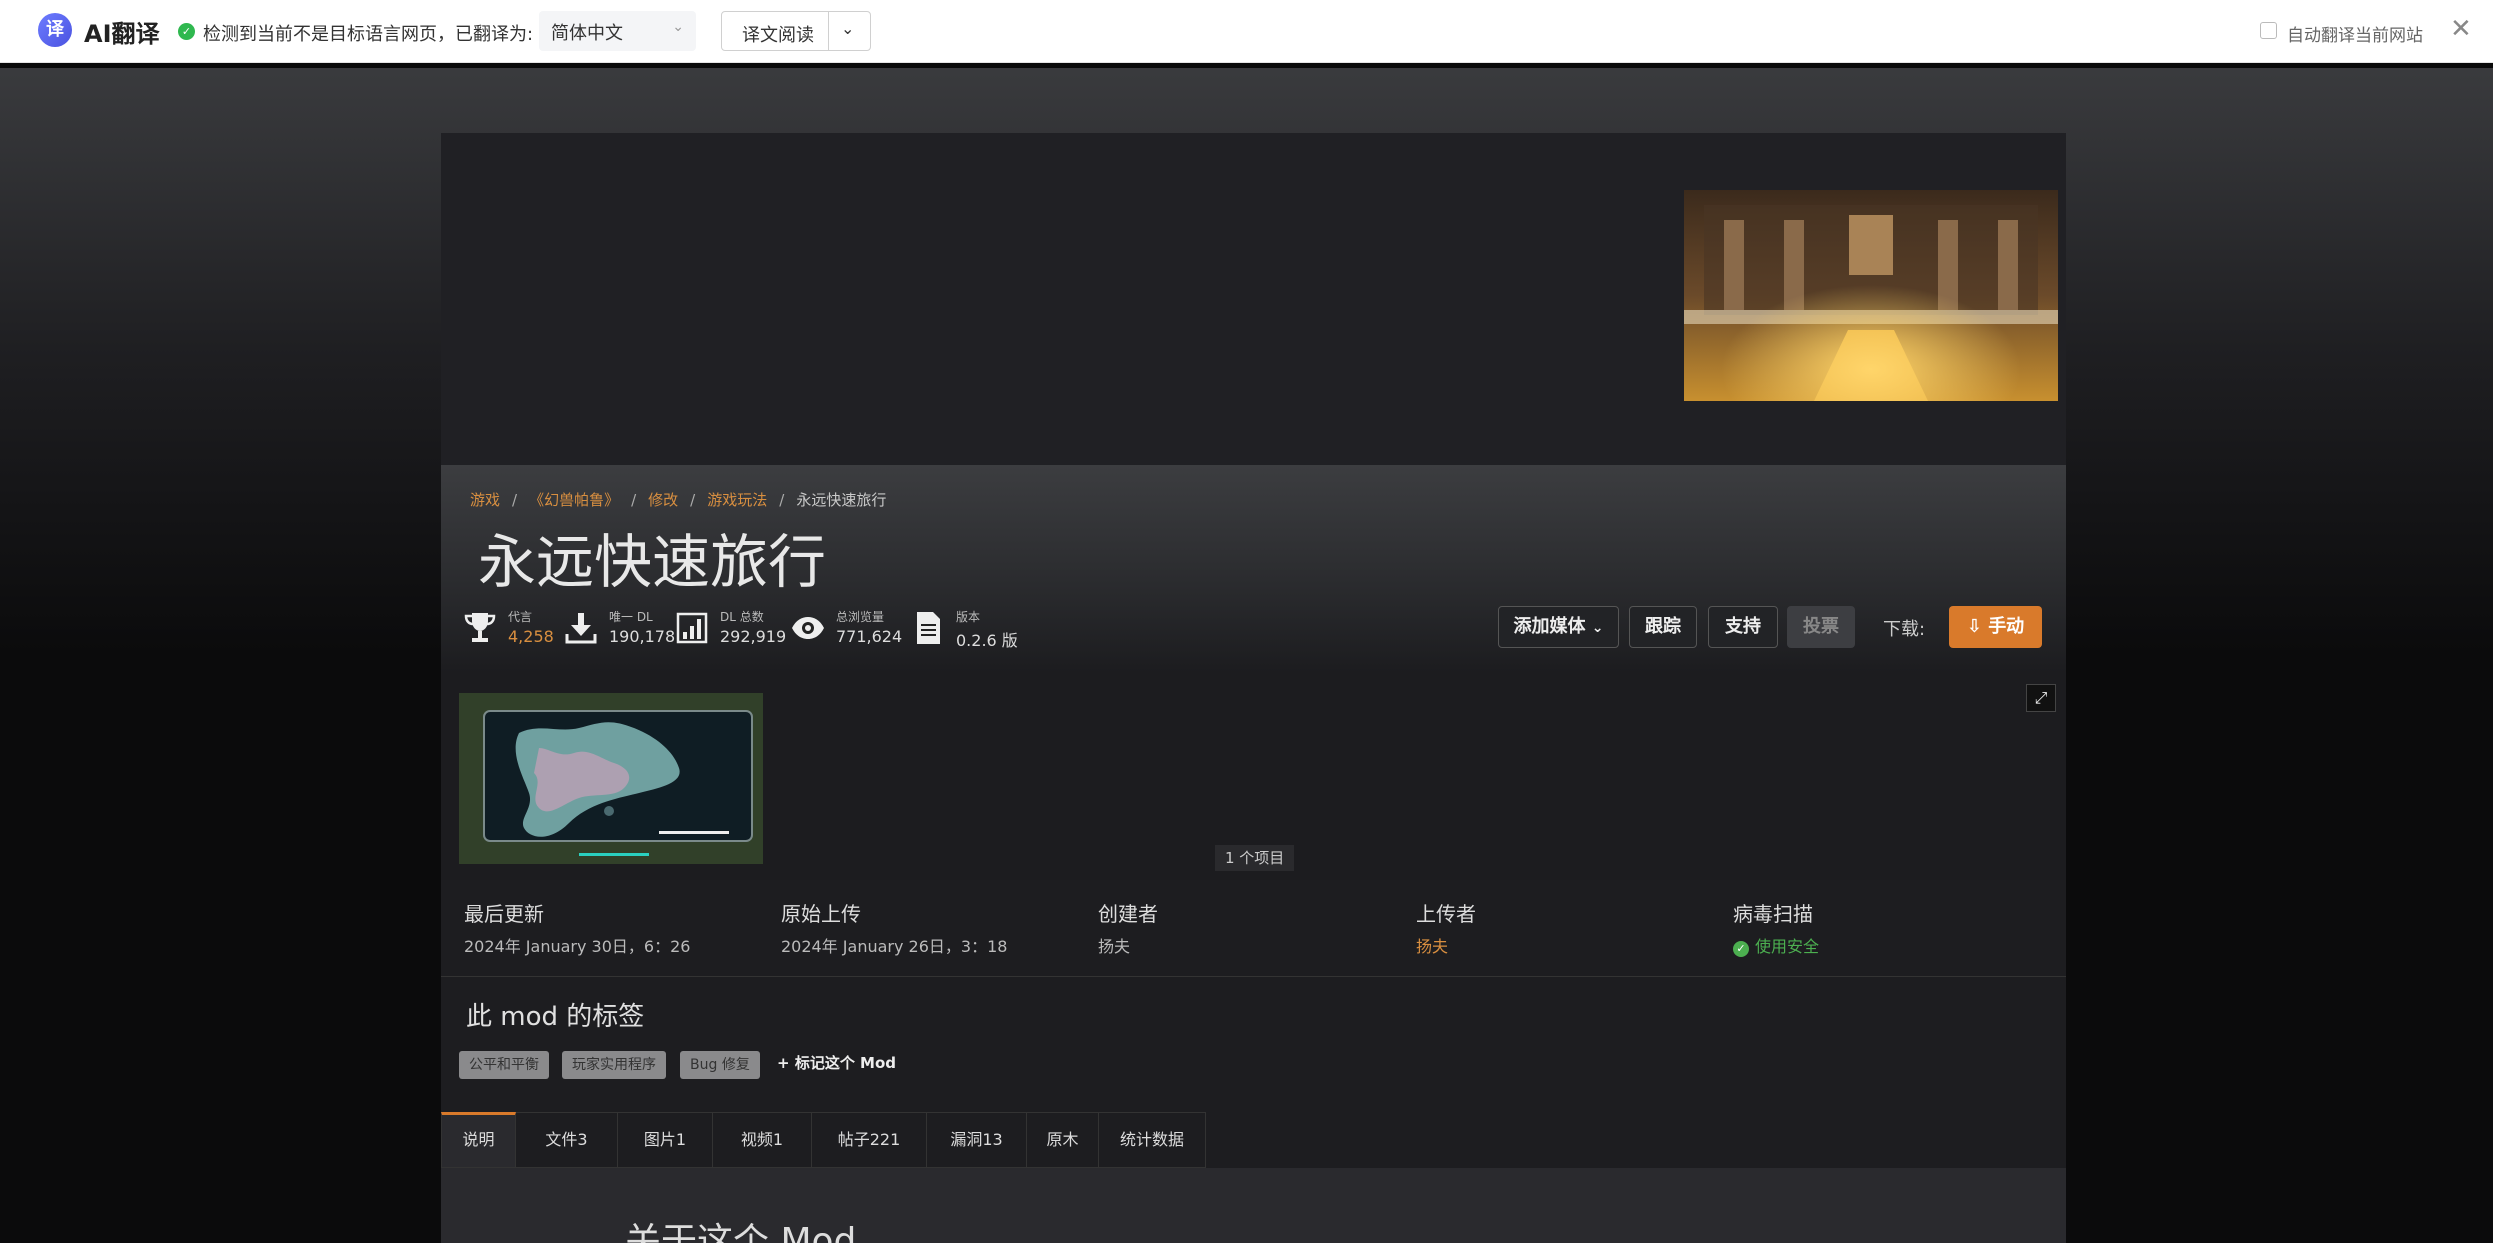  I want to click on stat-label: 总浏览量, so click(860, 617).